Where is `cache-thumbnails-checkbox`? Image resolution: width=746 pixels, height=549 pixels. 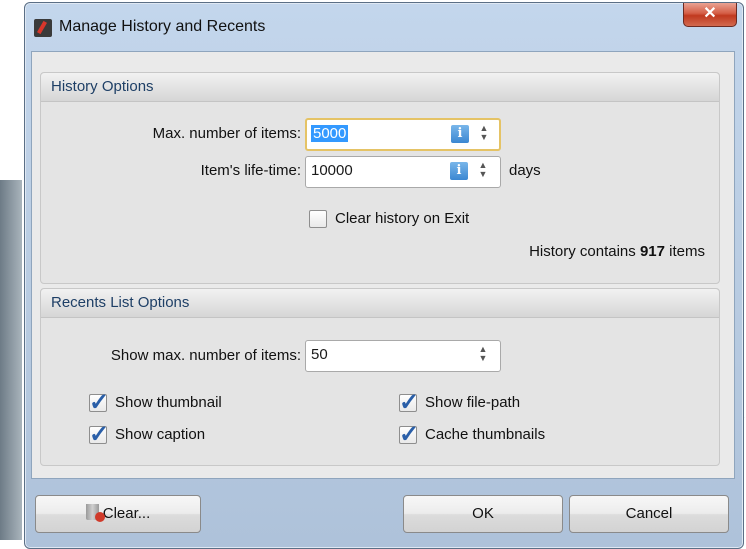 cache-thumbnails-checkbox is located at coordinates (409, 434).